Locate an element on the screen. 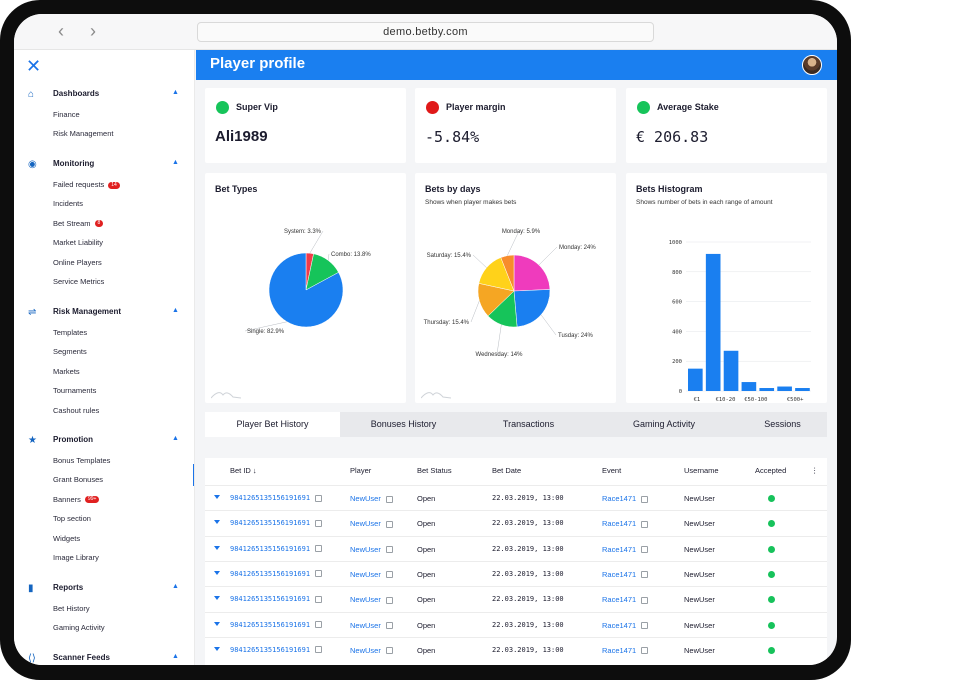  sidebar-section-promotion: ★ Promotion ▲ is located at coordinates (104, 443).